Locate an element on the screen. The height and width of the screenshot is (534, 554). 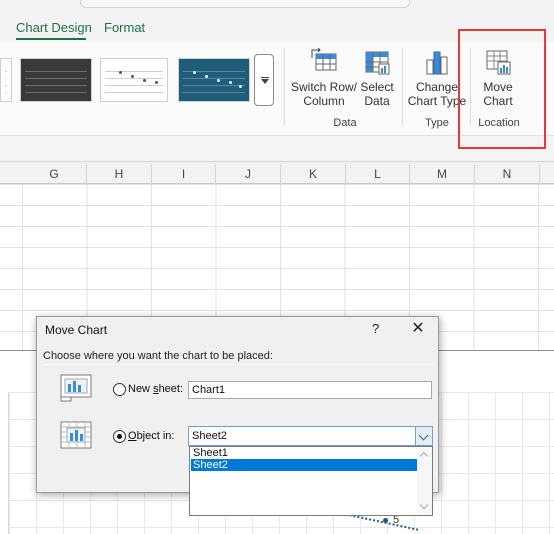
scroll-up-icon is located at coordinates (424, 456).